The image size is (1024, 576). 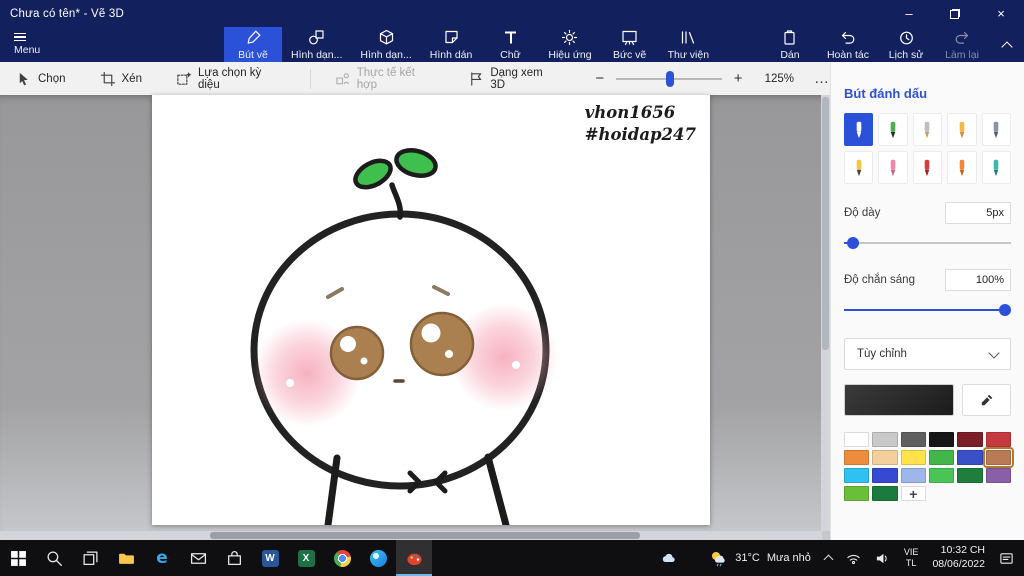 What do you see at coordinates (759, 558) in the screenshot?
I see `weather-widget: 31°C Mưa nhỏ` at bounding box center [759, 558].